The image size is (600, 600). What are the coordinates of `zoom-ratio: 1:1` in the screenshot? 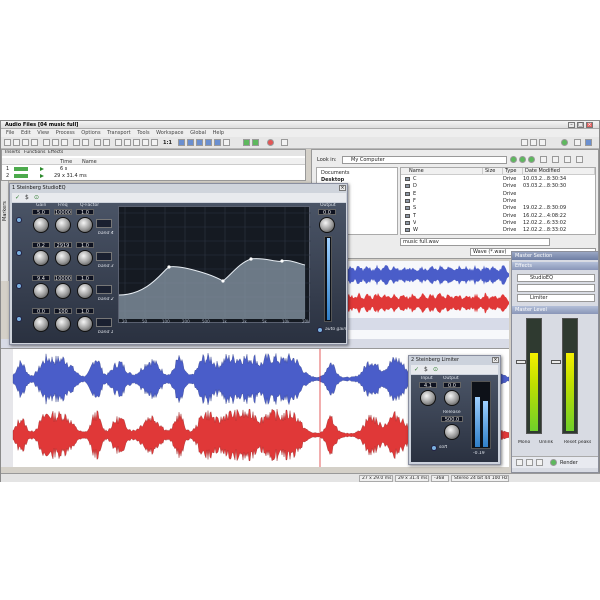 It's located at (167, 143).